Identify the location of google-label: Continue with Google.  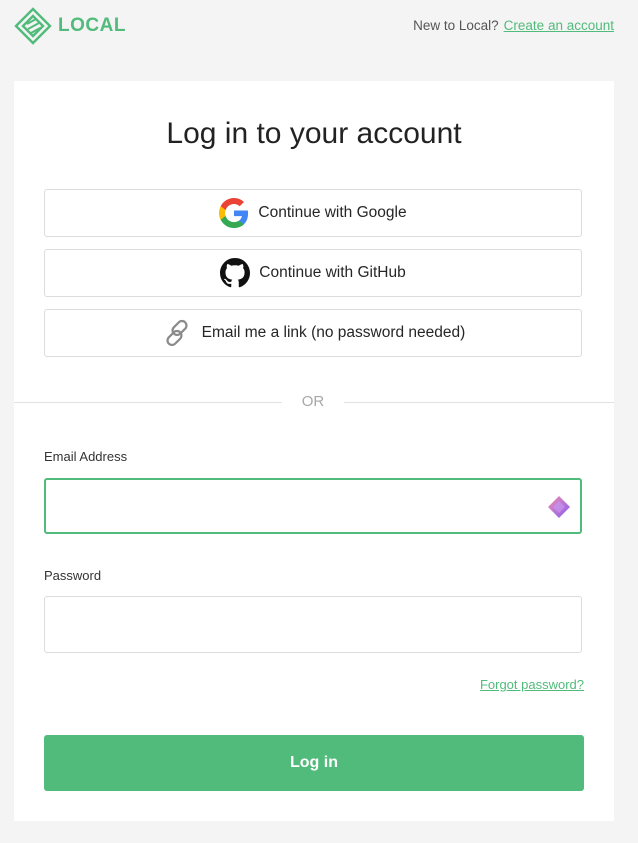
(332, 212).